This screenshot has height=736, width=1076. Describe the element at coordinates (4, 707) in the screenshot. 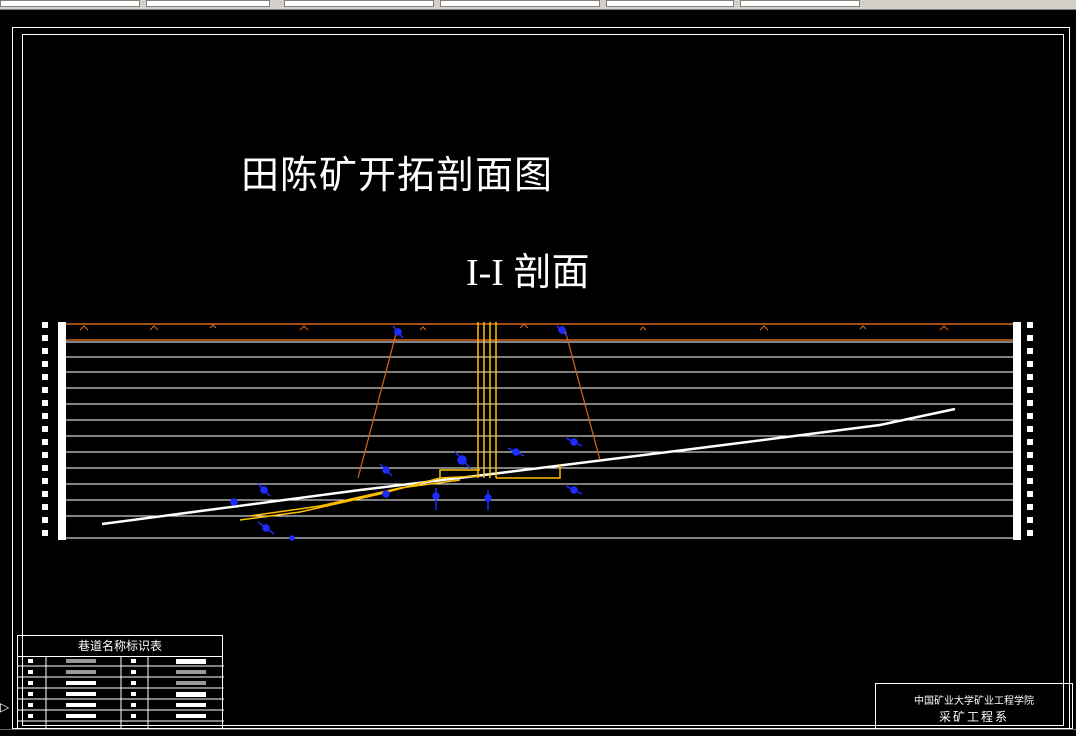

I see `left-arrow-icon: ▷` at that location.